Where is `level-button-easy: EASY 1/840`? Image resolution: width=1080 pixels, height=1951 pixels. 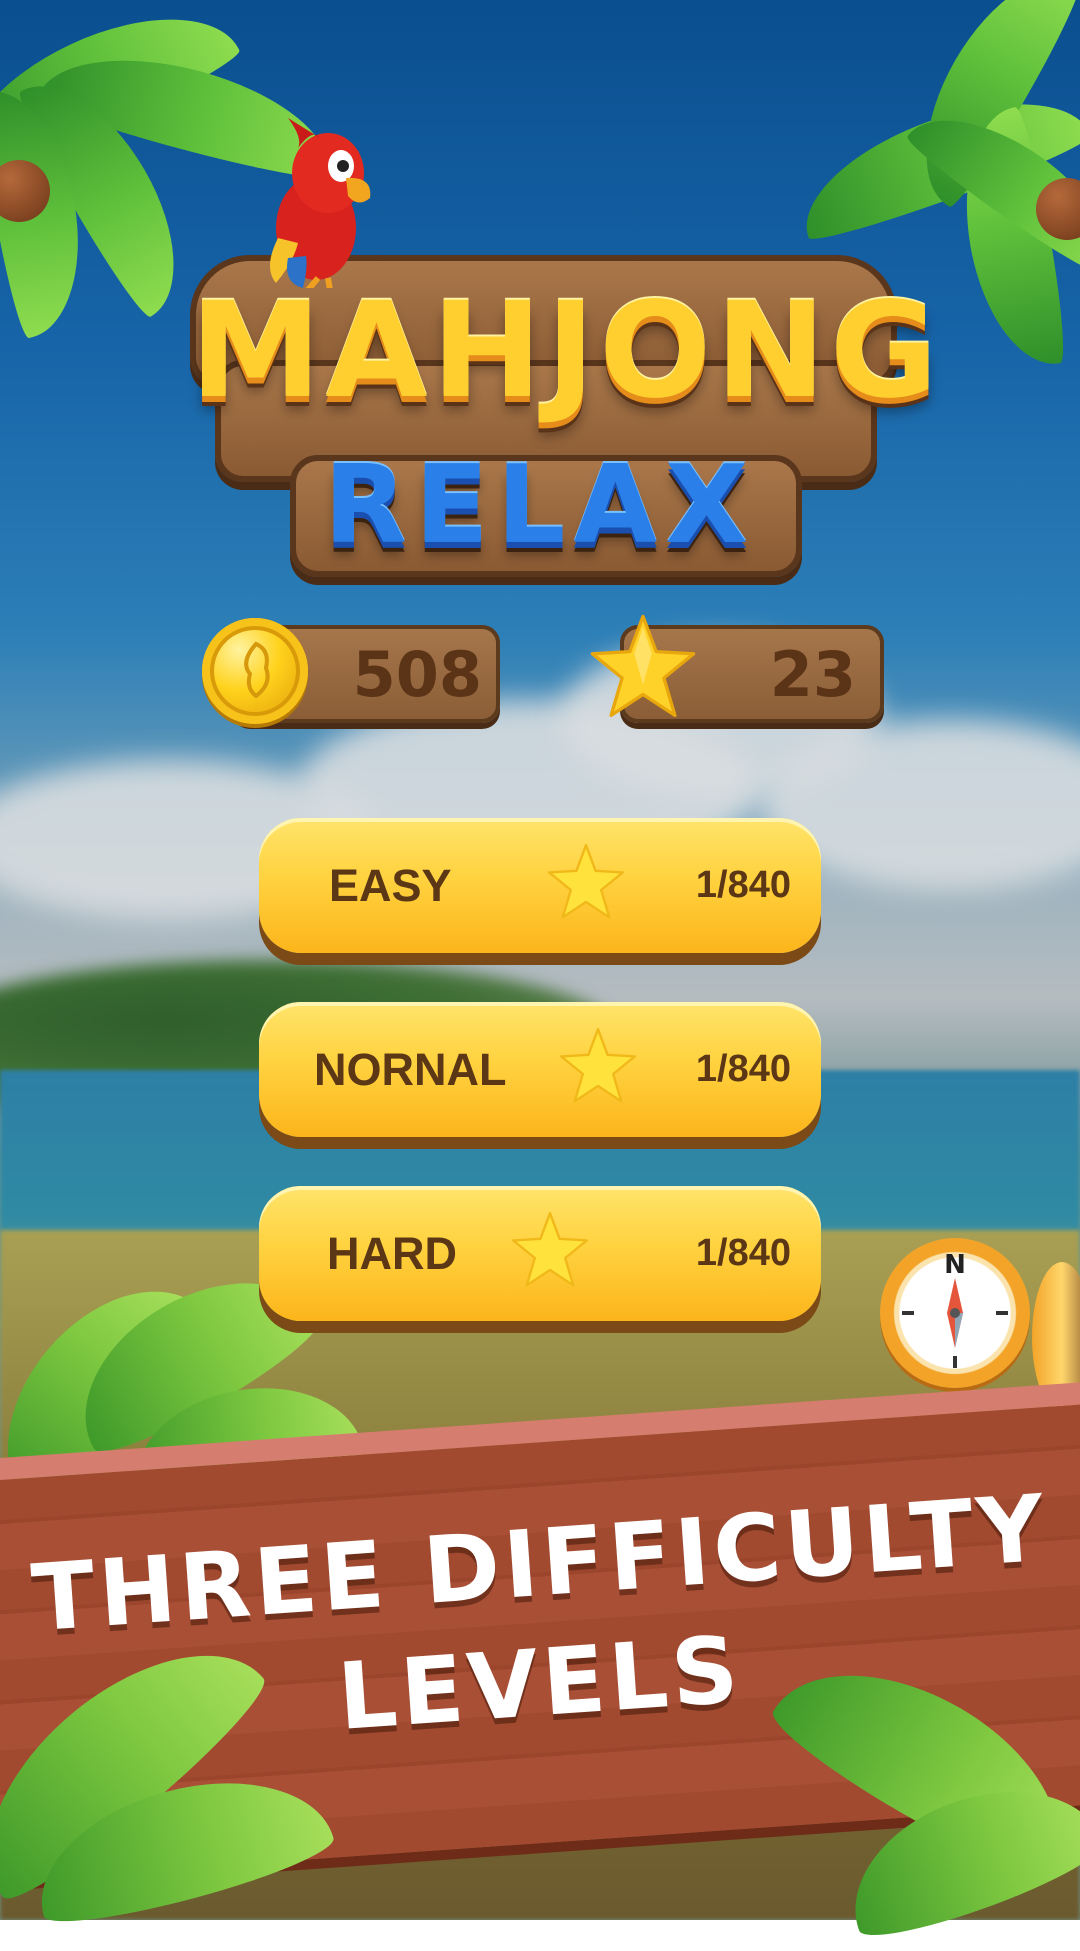
level-button-easy: EASY 1/840 is located at coordinates (540, 885).